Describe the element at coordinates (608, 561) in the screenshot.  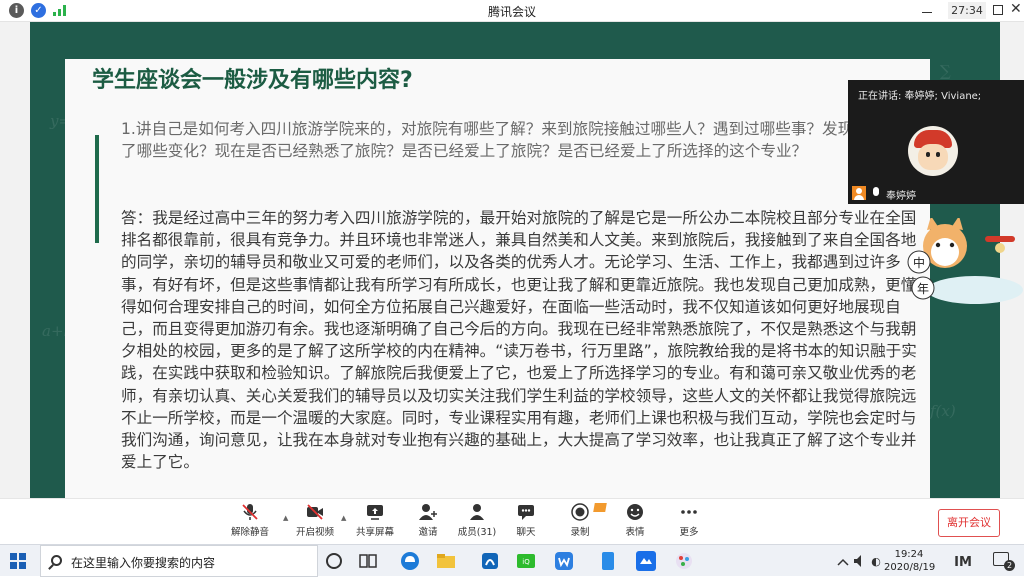
I see `tablet-app-icon` at that location.